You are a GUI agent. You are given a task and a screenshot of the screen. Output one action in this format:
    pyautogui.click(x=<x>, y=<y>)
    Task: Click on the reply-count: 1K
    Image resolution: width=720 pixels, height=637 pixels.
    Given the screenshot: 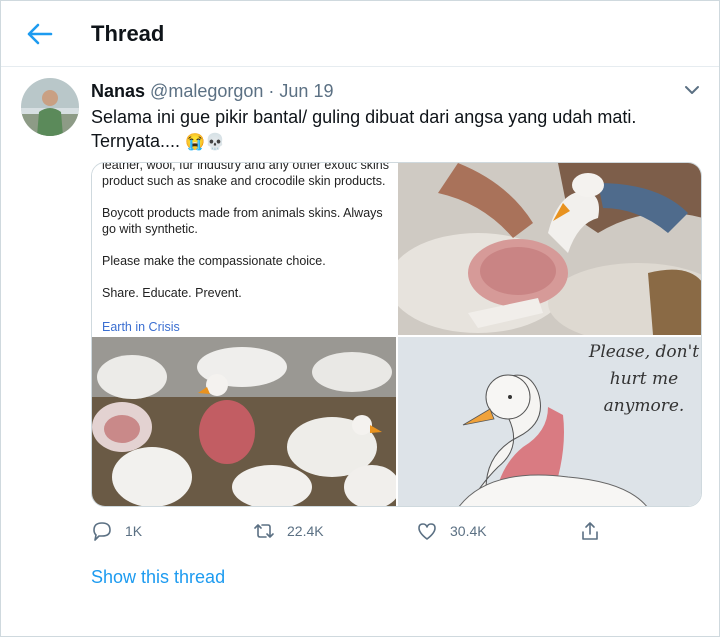 What is the action you would take?
    pyautogui.click(x=134, y=531)
    